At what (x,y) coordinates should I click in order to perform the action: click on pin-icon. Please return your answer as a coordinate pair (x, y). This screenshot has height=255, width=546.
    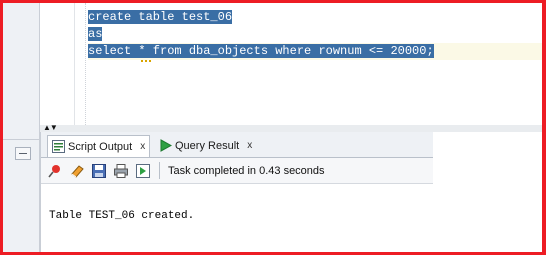
    Looking at the image, I should click on (55, 171).